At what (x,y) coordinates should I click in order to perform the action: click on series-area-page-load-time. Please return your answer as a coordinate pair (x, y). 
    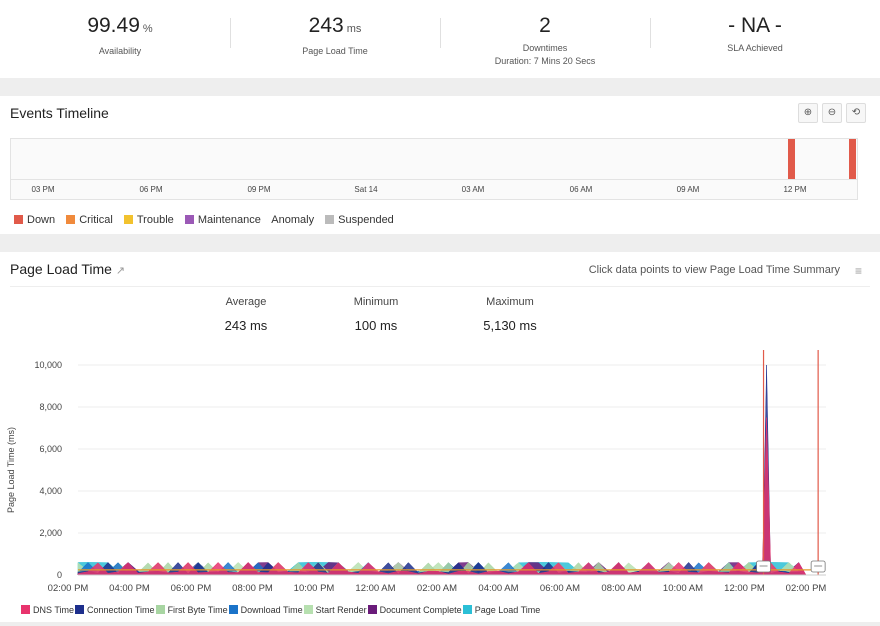
    Looking at the image, I should click on (442, 521).